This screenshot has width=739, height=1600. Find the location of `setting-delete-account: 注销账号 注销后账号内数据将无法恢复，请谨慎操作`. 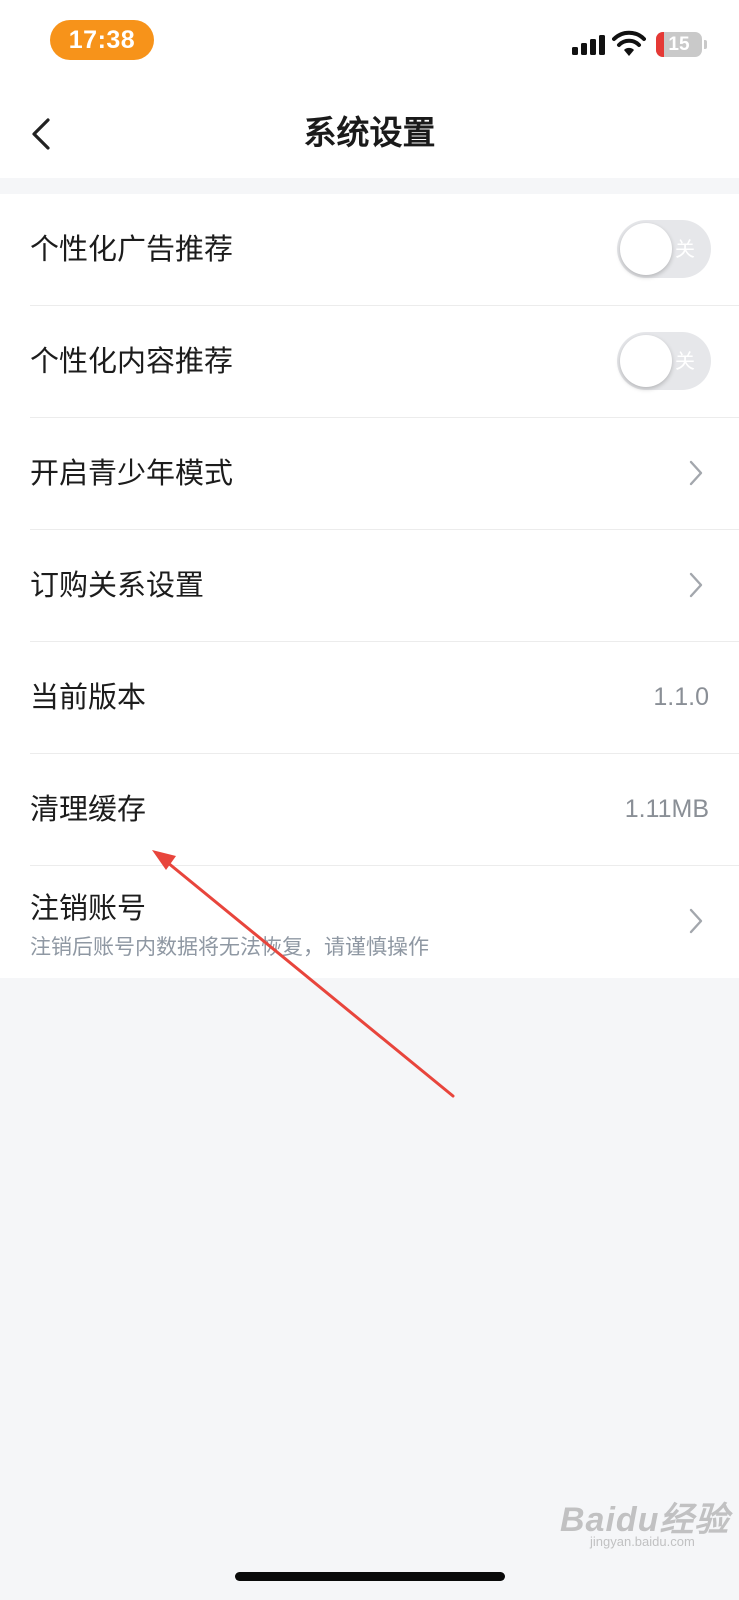

setting-delete-account: 注销账号 注销后账号内数据将无法恢复，请谨慎操作 is located at coordinates (369, 922).